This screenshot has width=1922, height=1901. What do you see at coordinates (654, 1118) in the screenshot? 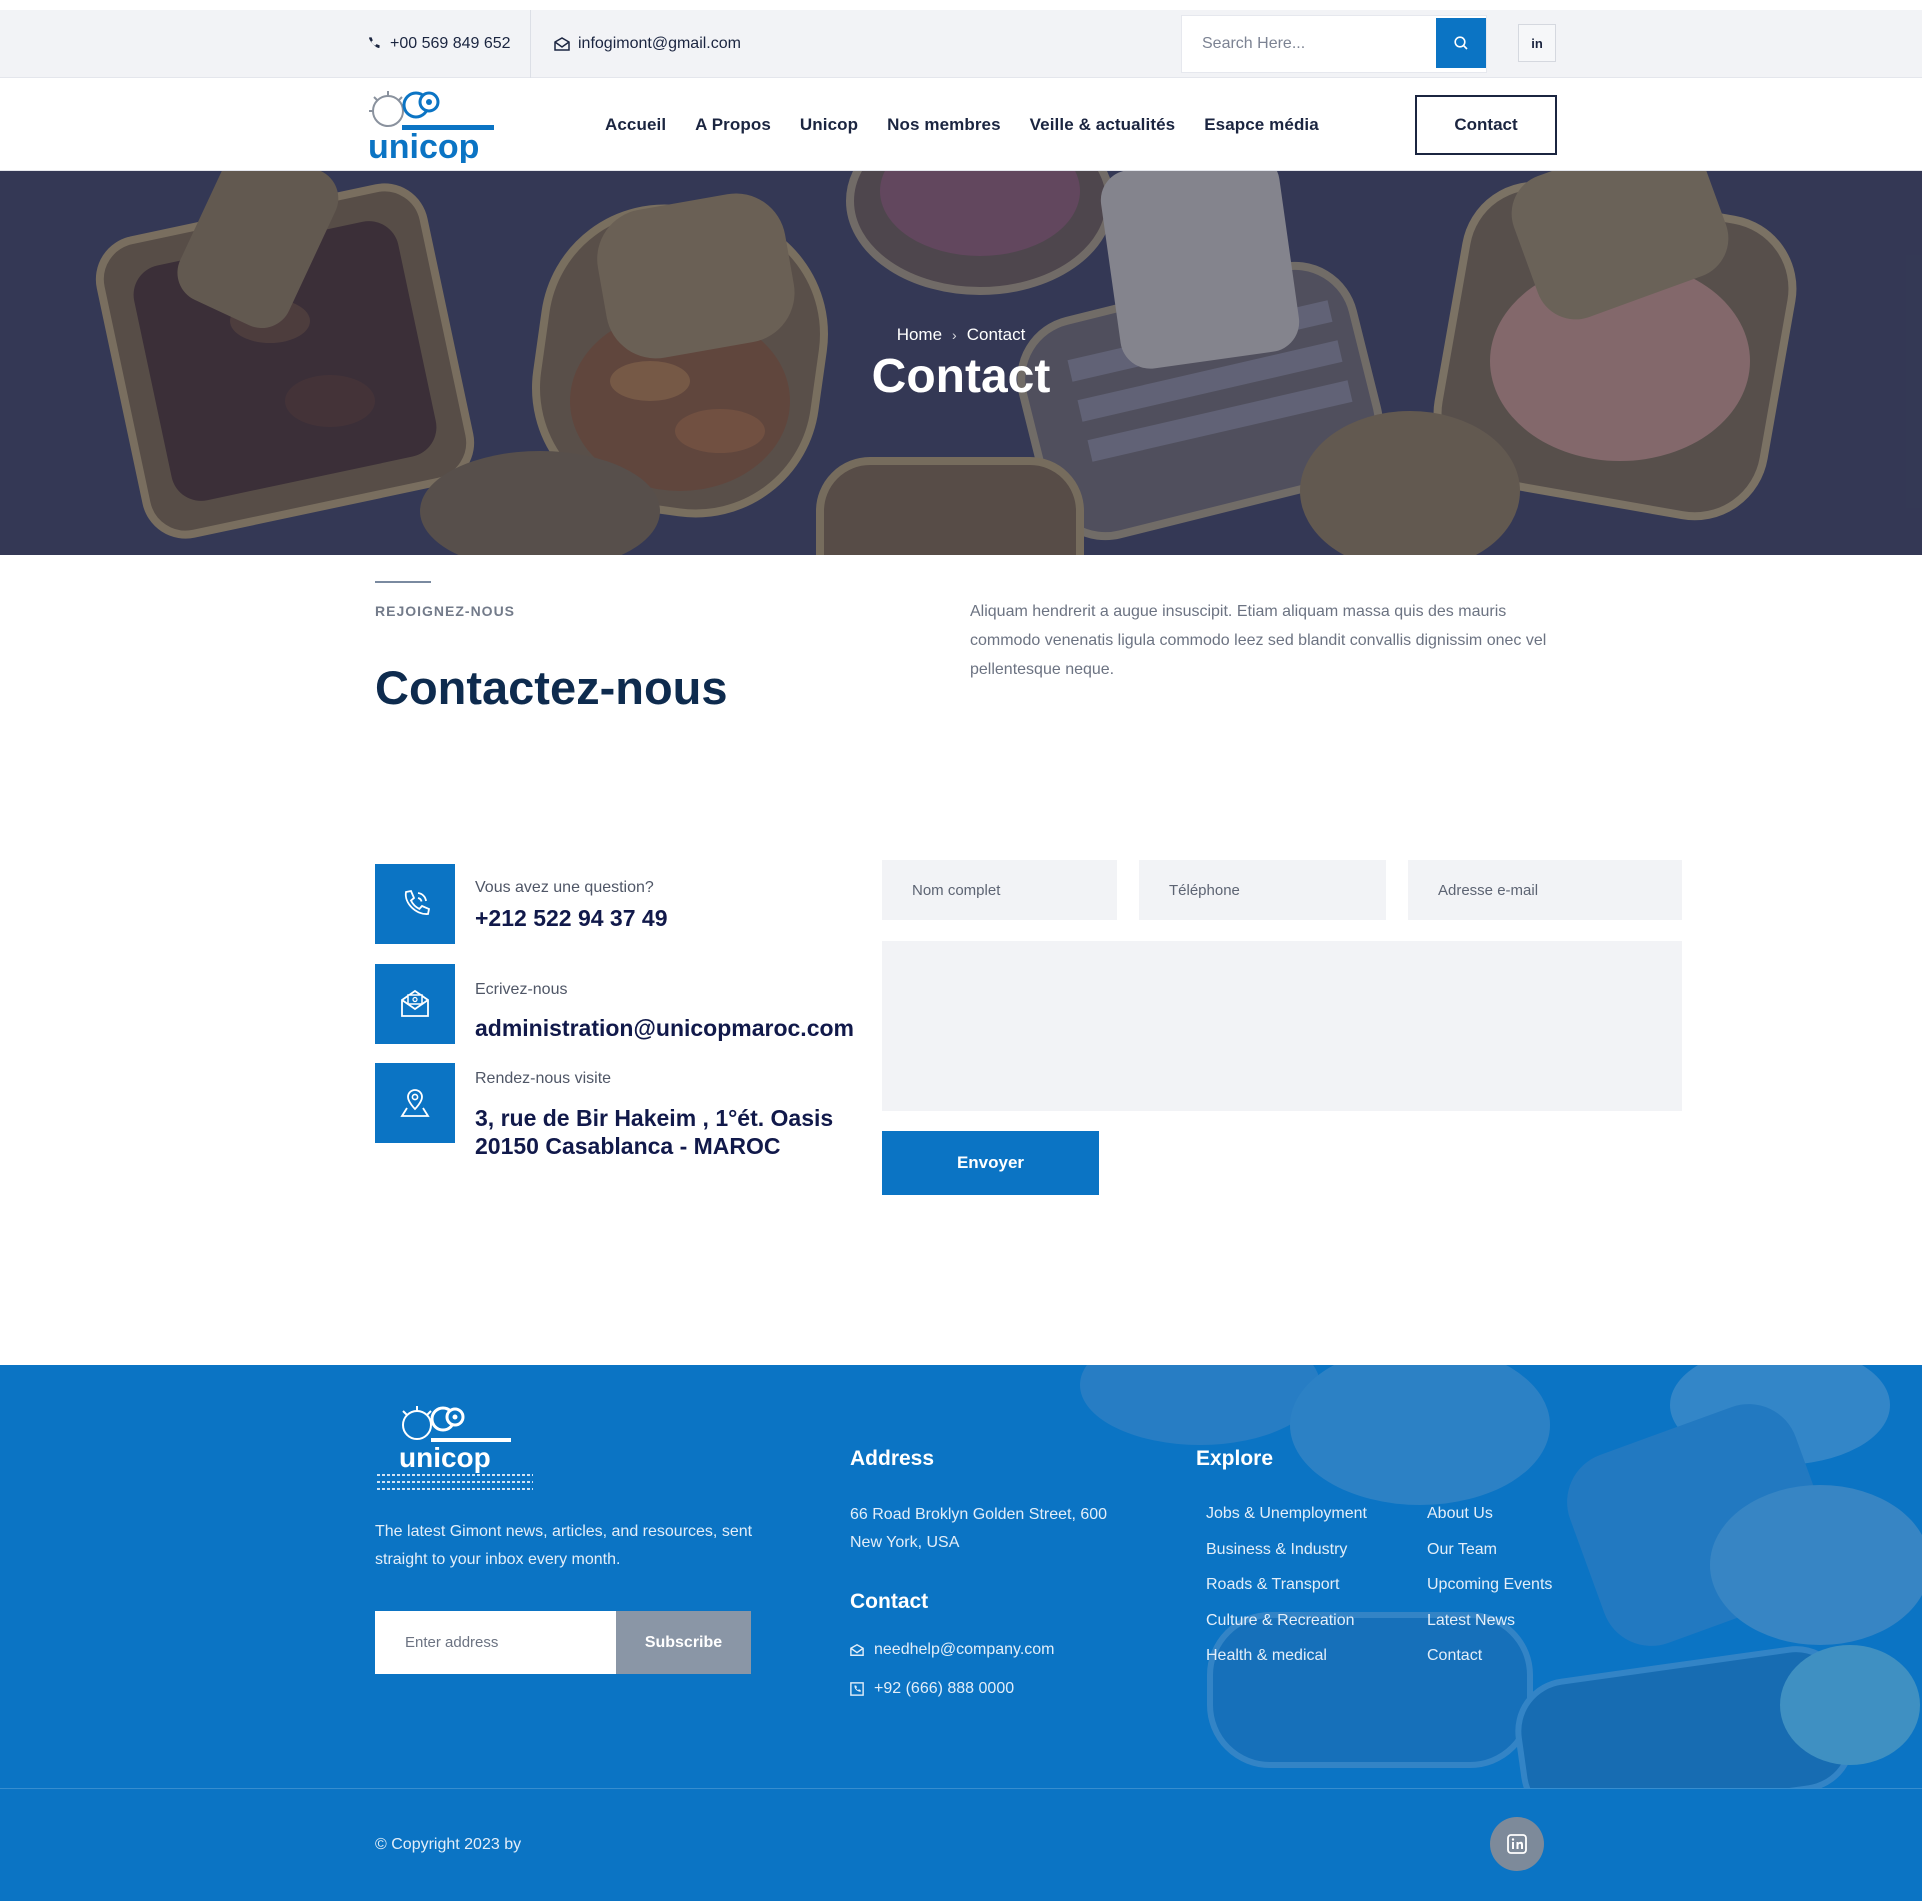
I see `contact-address-line-1: 3, rue de Bir Hakeim , 1°ét. Oasis` at bounding box center [654, 1118].